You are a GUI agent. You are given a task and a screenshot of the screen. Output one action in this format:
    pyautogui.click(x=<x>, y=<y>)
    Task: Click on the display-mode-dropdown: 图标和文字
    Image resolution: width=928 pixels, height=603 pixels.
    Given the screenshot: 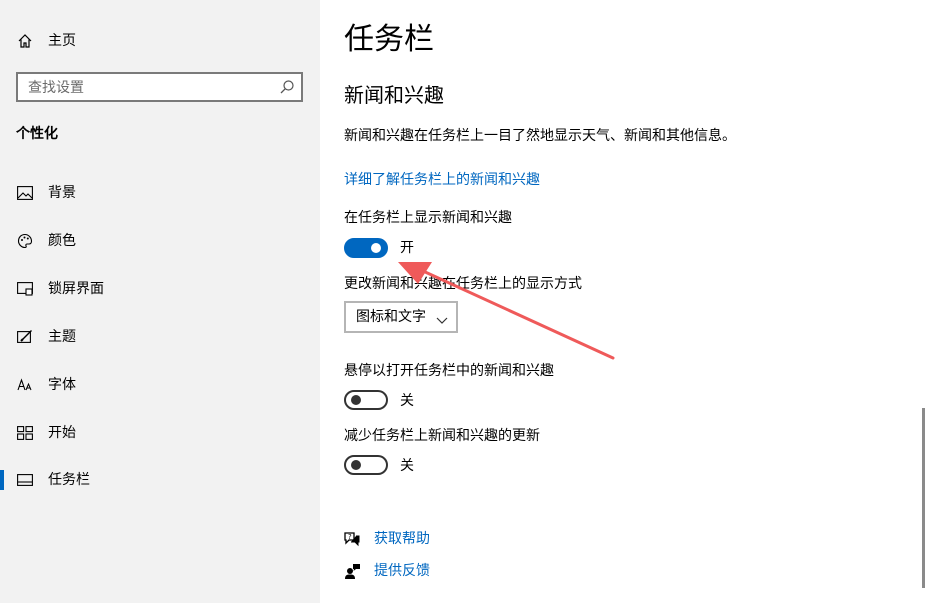 What is the action you would take?
    pyautogui.click(x=401, y=317)
    